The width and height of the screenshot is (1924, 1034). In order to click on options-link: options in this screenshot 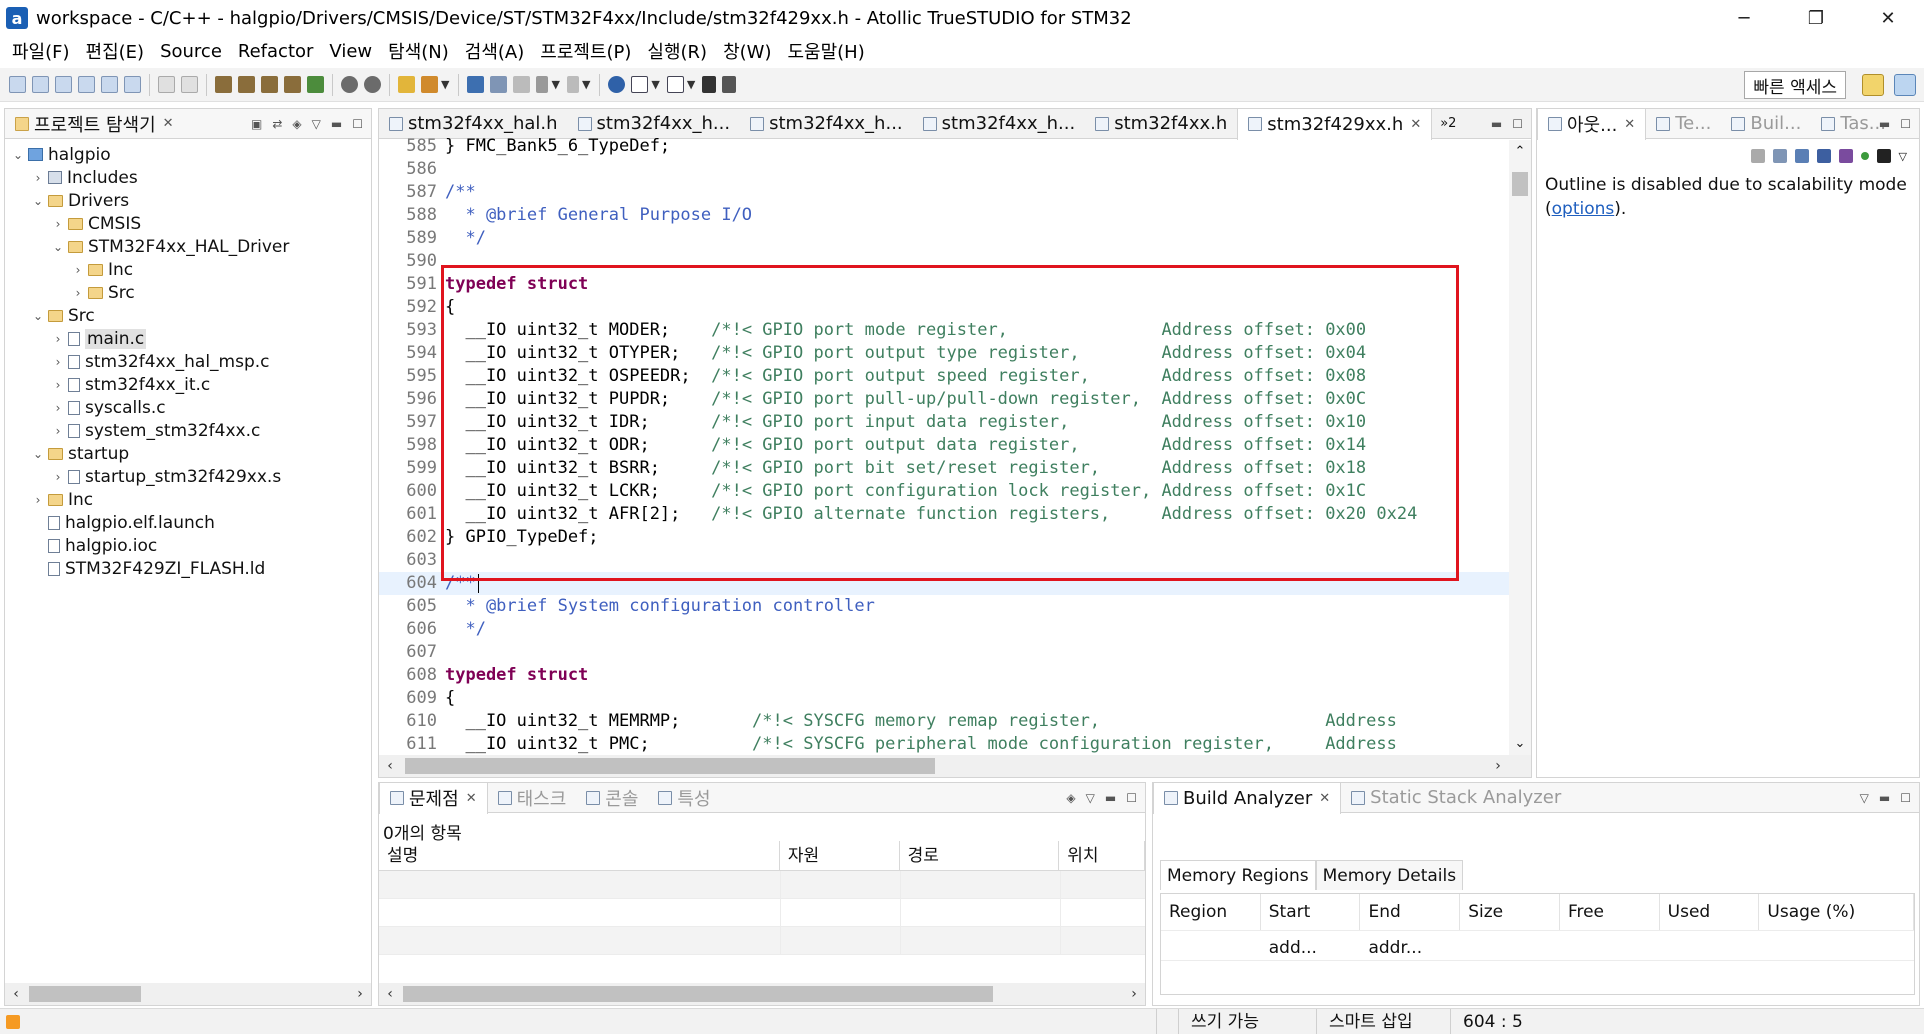, I will do `click(1583, 209)`.